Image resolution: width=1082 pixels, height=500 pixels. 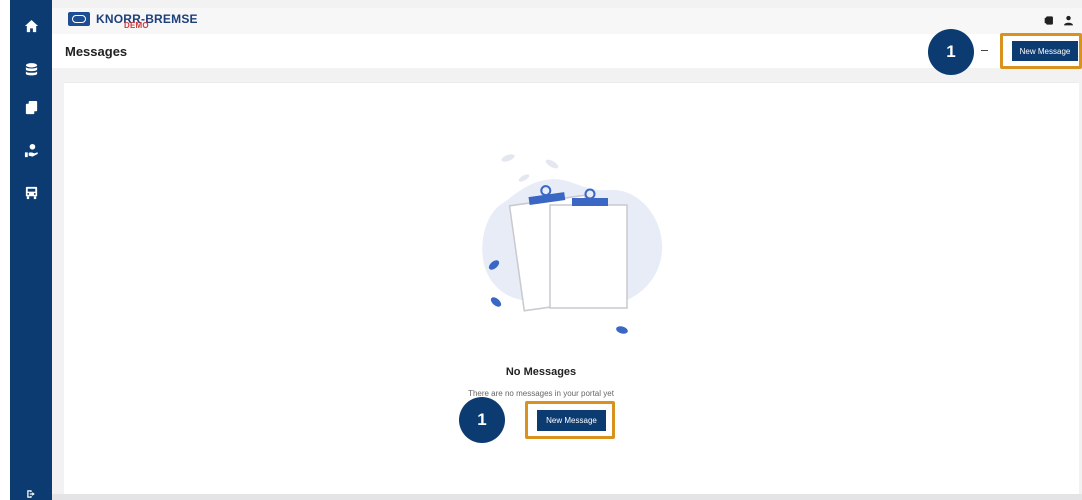 I want to click on database-icon, so click(x=31, y=68).